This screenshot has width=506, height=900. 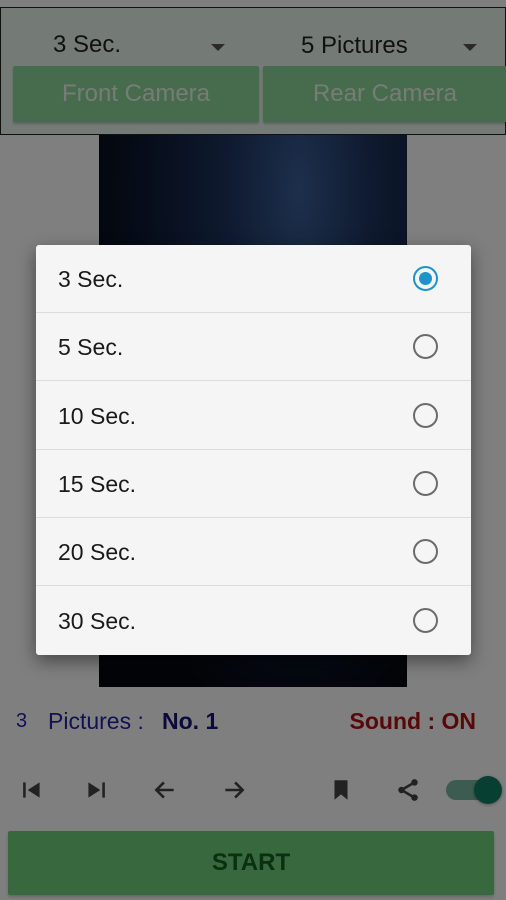 What do you see at coordinates (97, 621) in the screenshot?
I see `option-label: 30 Sec.` at bounding box center [97, 621].